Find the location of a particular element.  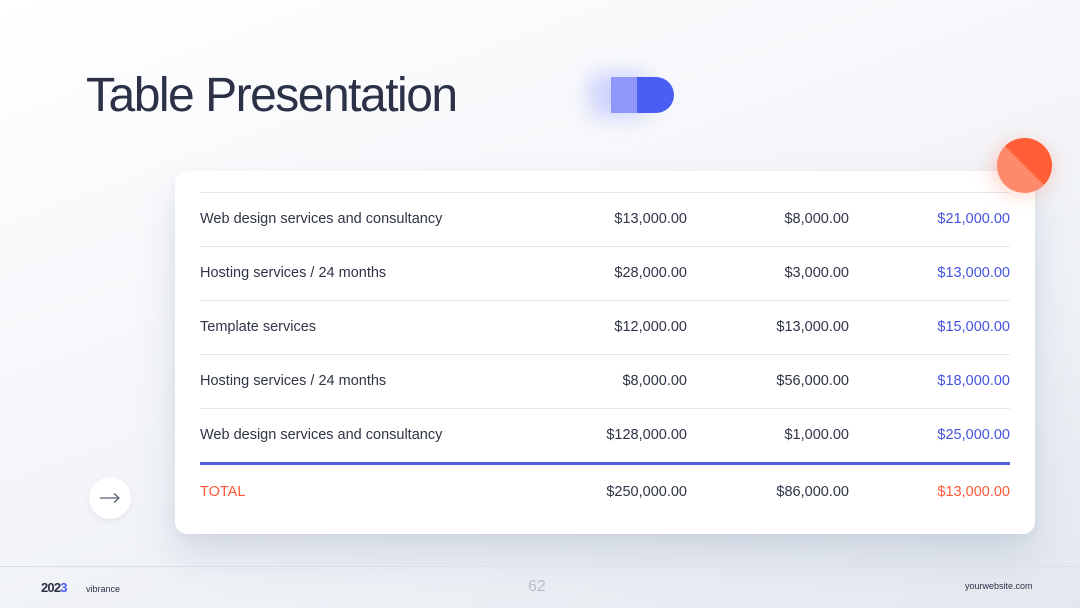

total-label: TOTAL is located at coordinates (223, 492).